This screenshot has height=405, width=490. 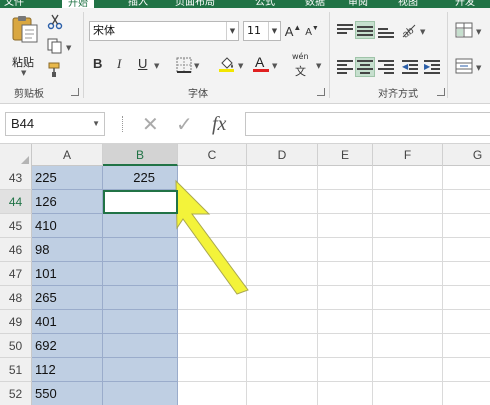 I want to click on wrap-text-dropdown-icon: ▼, so click(x=478, y=32).